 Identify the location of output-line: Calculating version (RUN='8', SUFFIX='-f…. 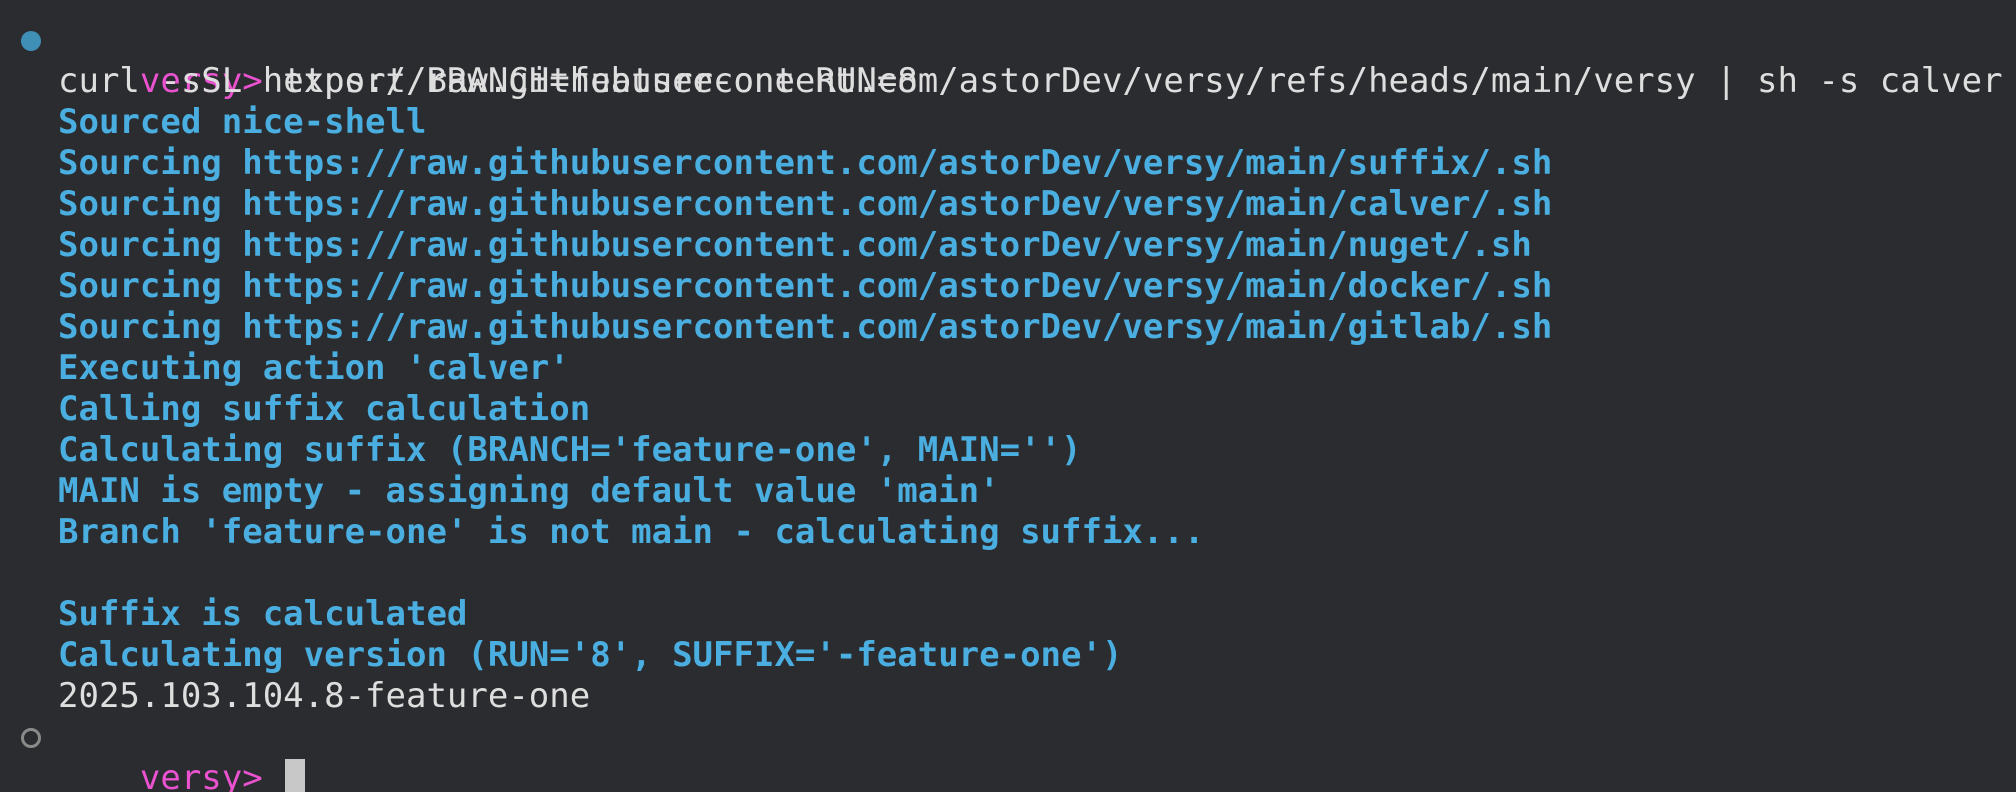
(590, 655).